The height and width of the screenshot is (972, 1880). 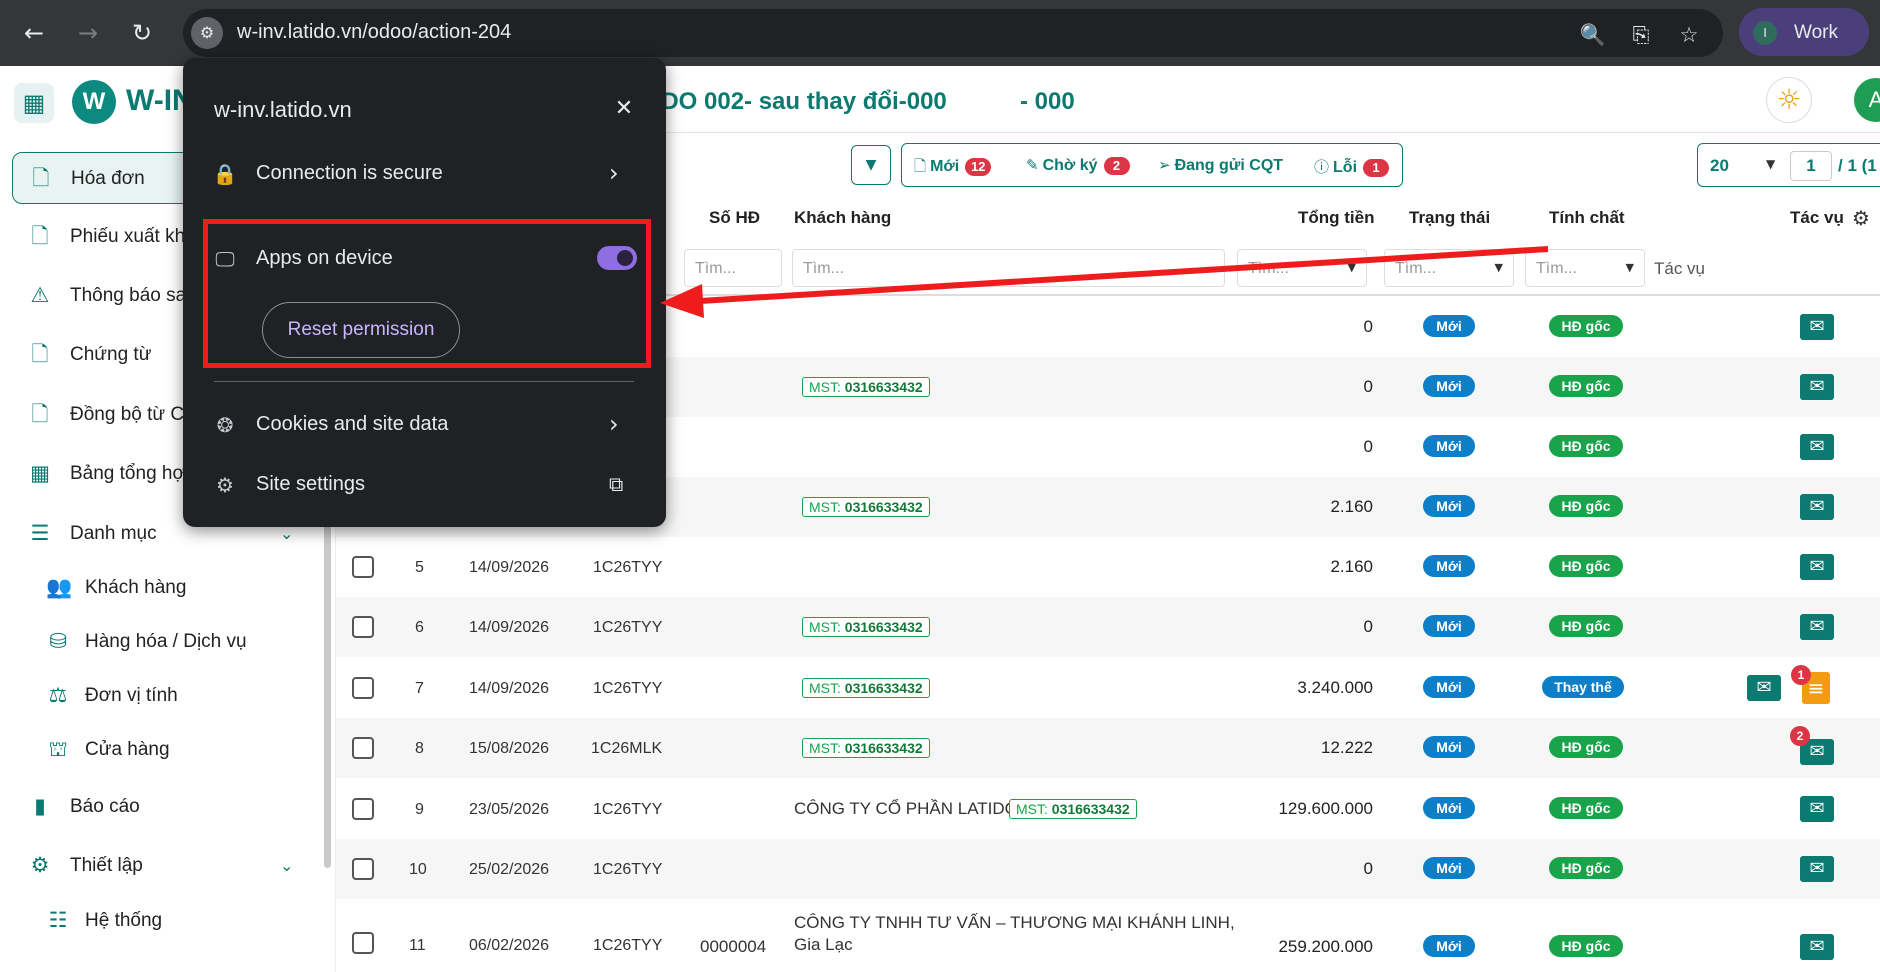 I want to click on annotation-arrow, so click(x=1104, y=282).